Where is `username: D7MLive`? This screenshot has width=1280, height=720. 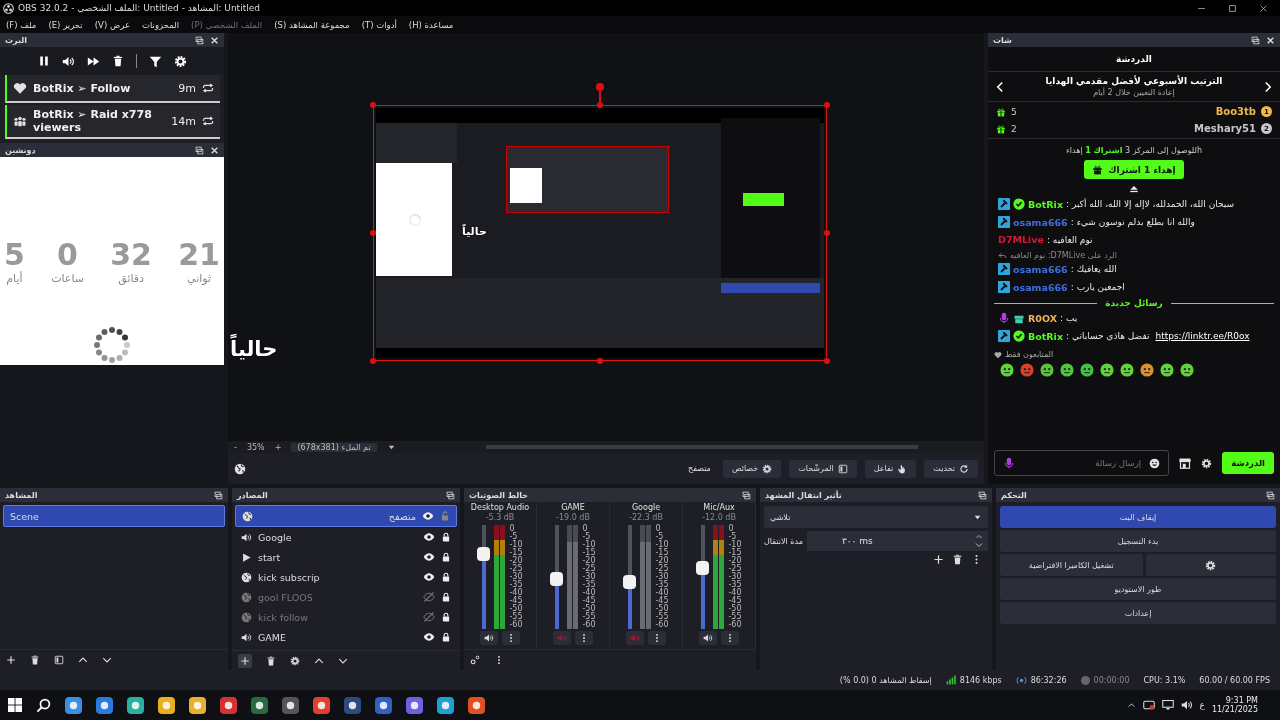 username: D7MLive is located at coordinates (1021, 239).